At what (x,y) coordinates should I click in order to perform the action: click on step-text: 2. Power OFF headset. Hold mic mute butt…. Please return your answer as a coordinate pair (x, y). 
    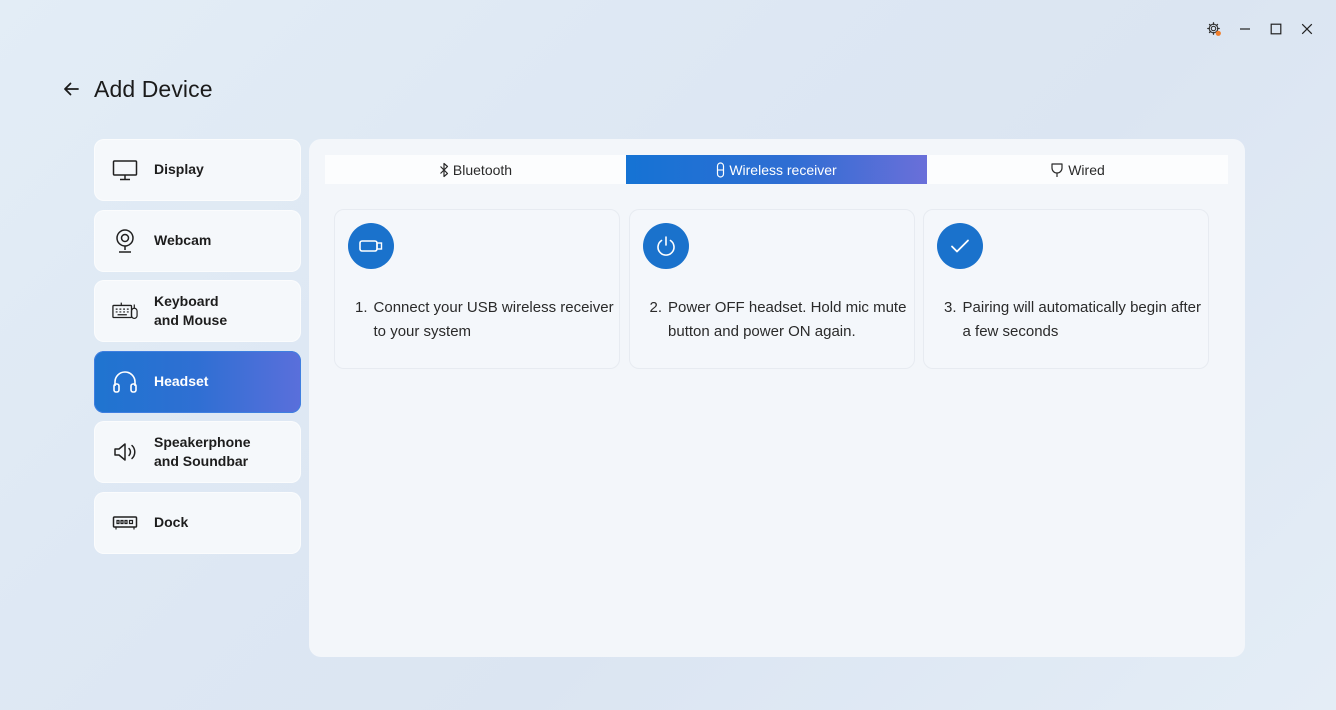
    Looking at the image, I should click on (780, 319).